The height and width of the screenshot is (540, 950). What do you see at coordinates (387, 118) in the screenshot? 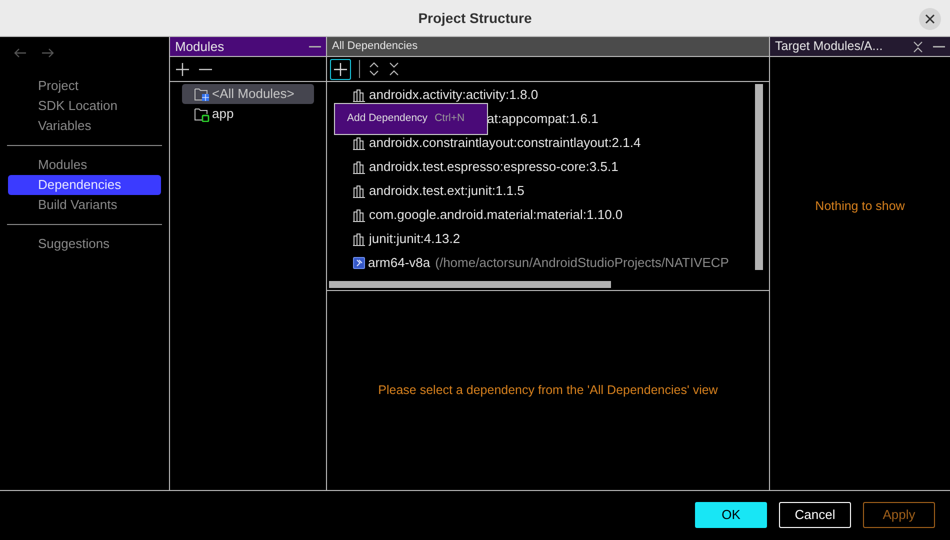
I see `tooltip-label: Add Dependency` at bounding box center [387, 118].